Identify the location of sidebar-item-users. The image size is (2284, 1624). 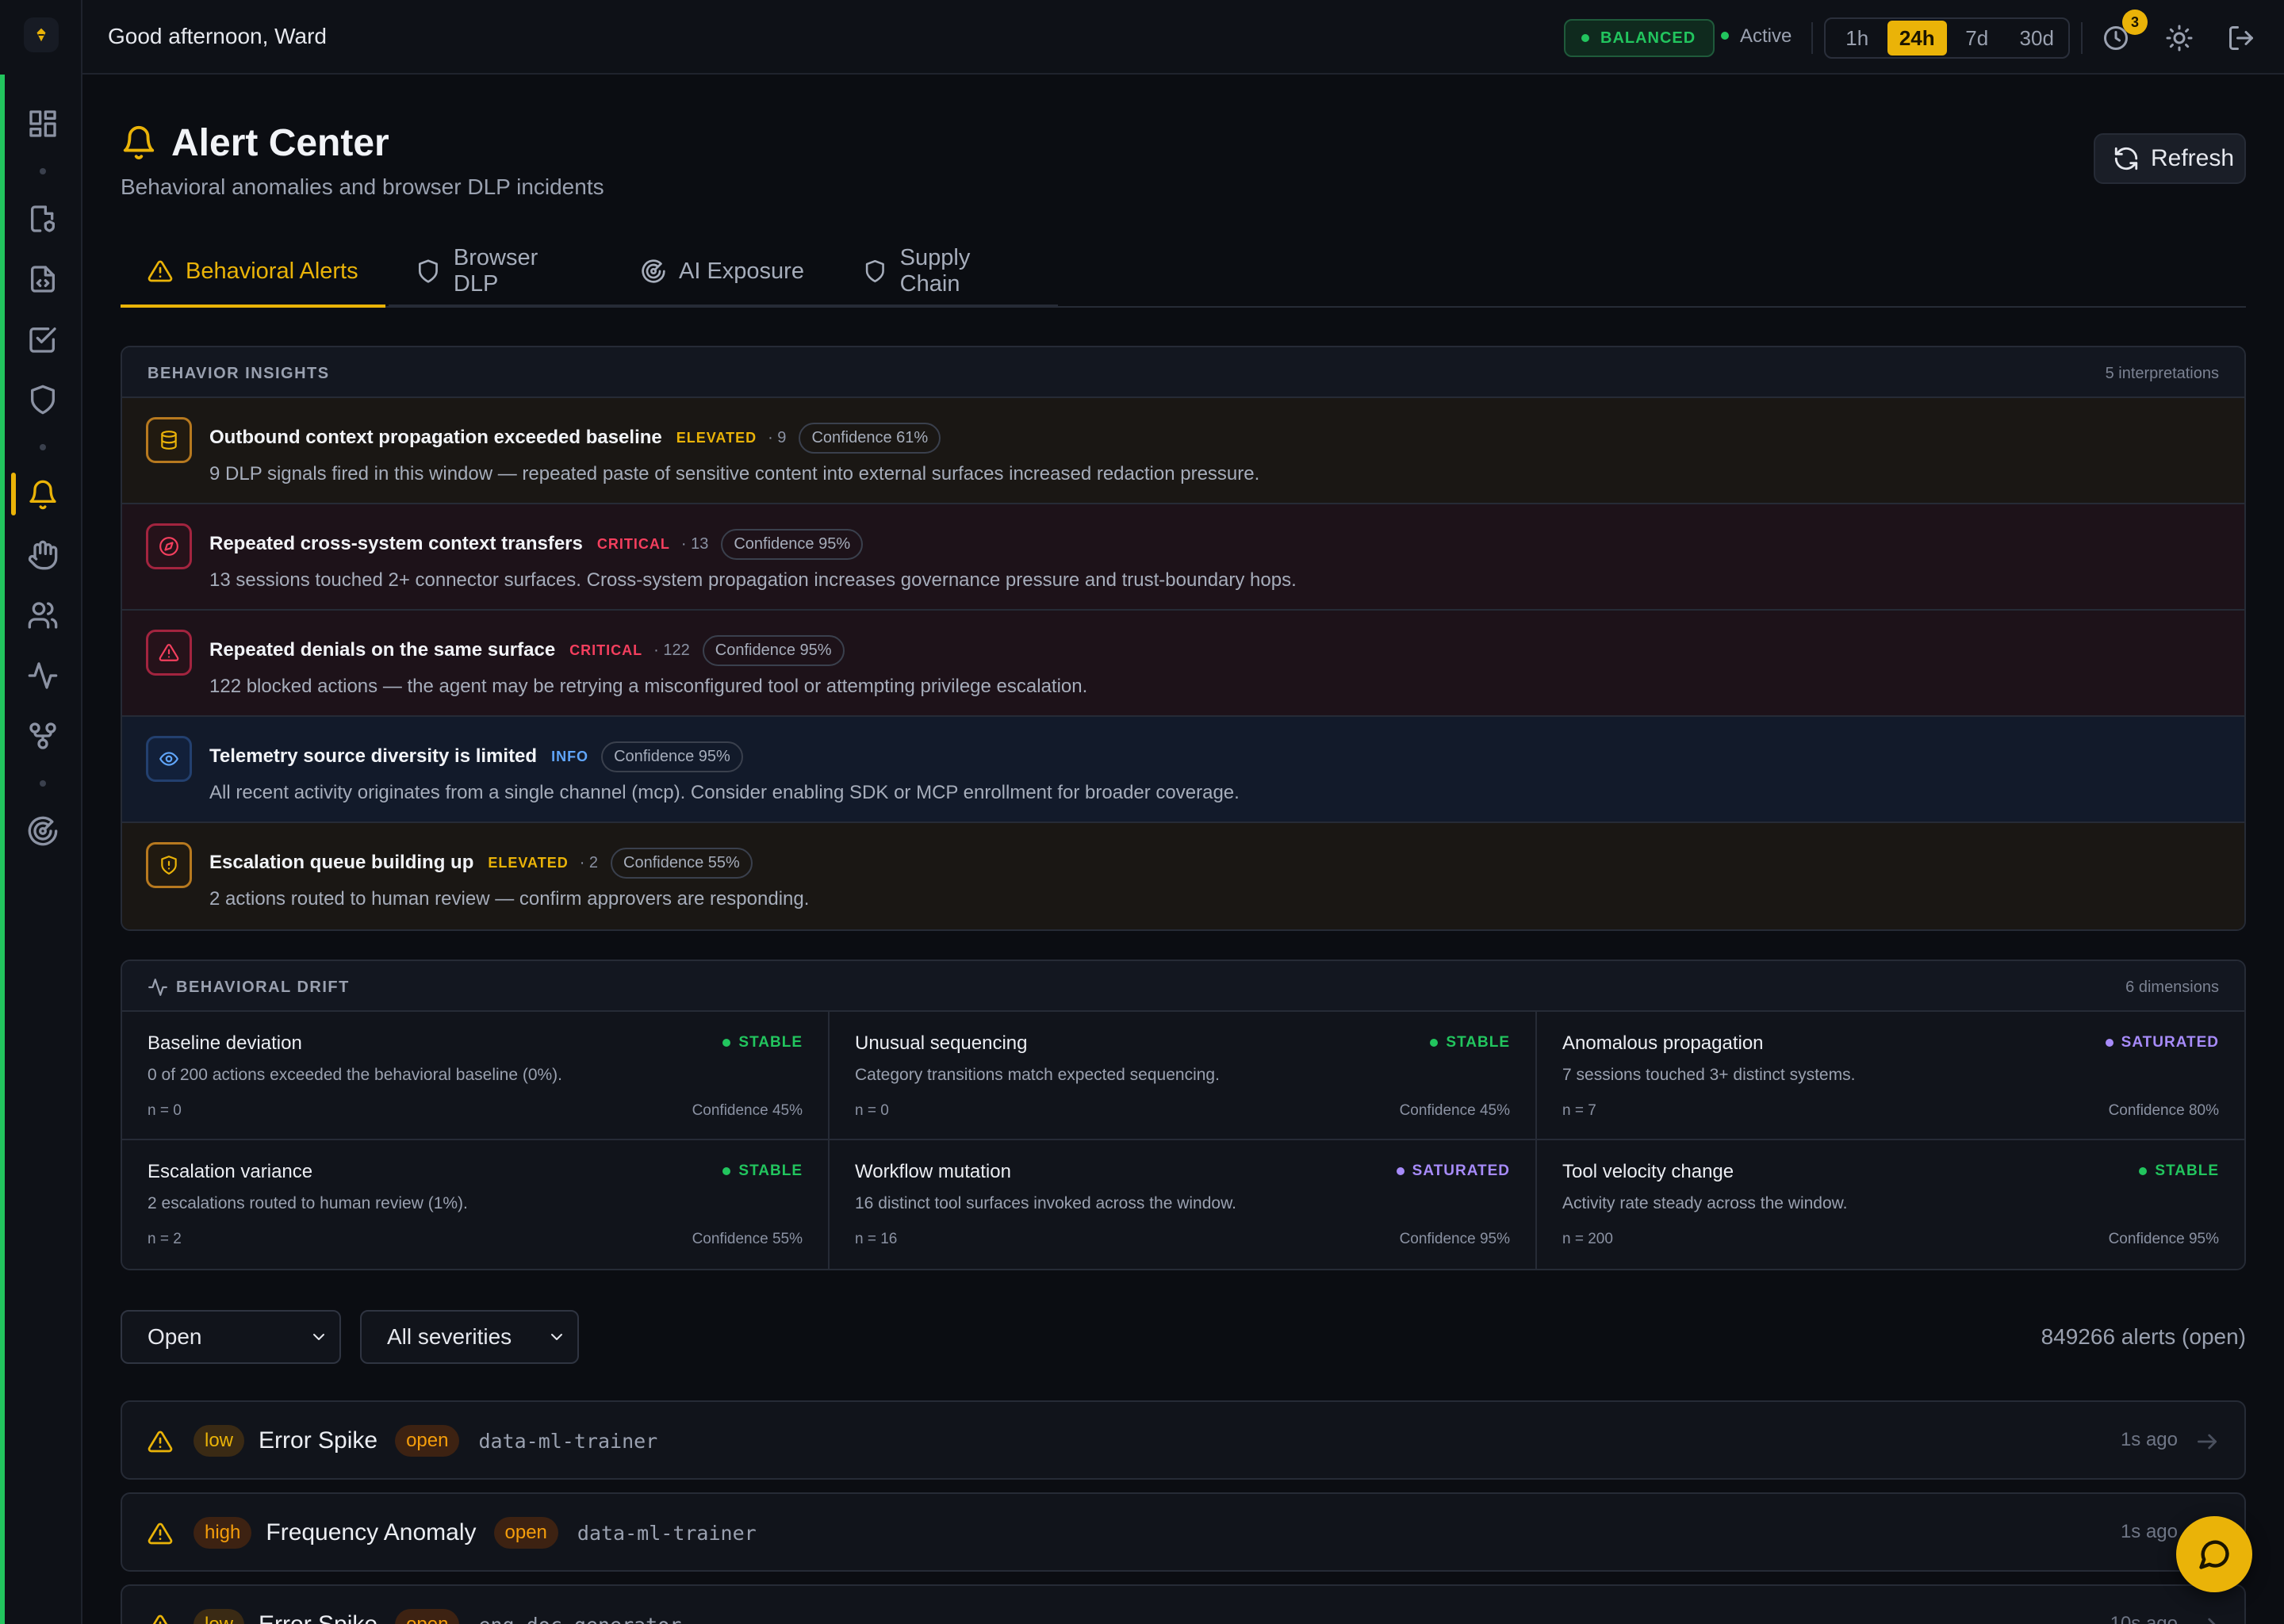
(43, 615).